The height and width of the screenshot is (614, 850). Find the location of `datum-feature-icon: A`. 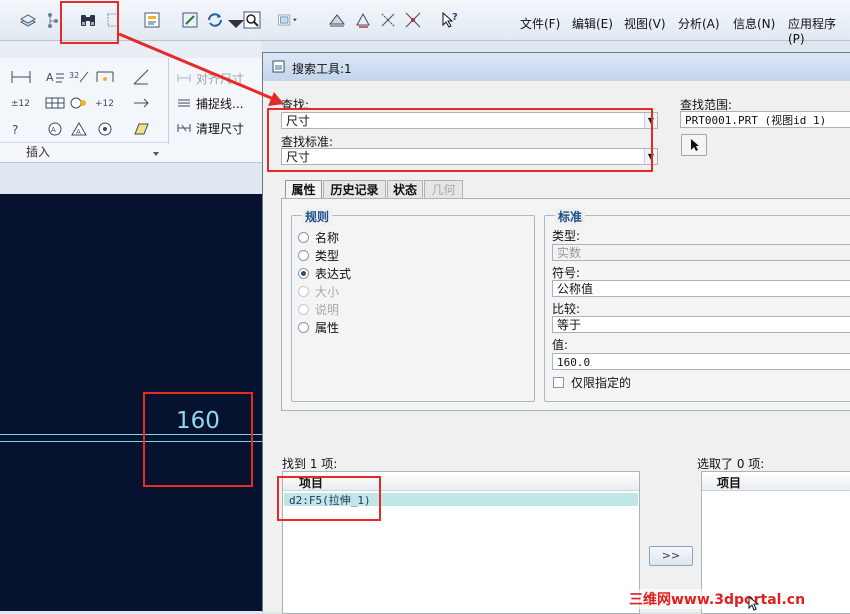

datum-feature-icon: A is located at coordinates (79, 129).